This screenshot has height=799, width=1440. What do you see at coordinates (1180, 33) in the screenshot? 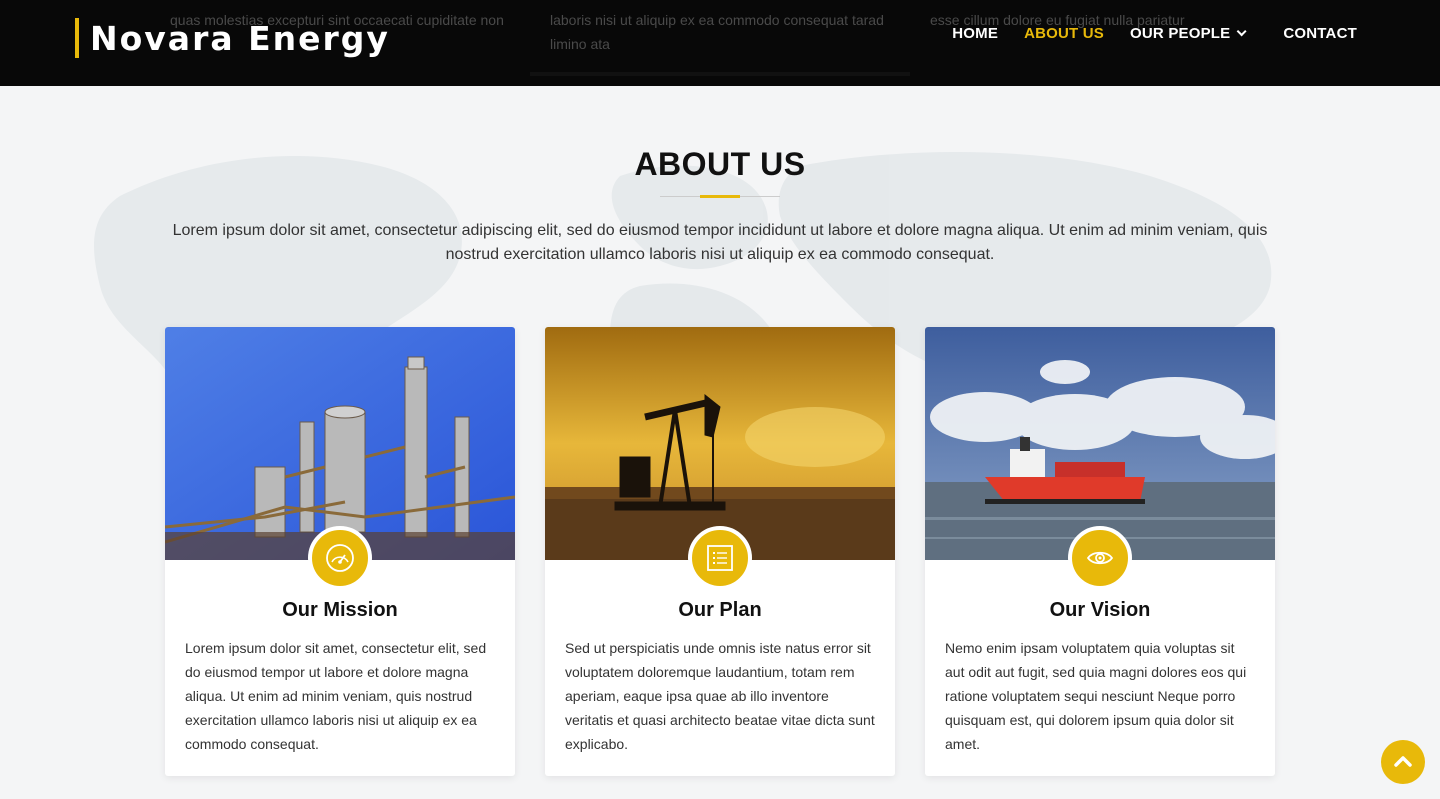
I see `nav-our-people-label: OUR PEOPLE` at bounding box center [1180, 33].